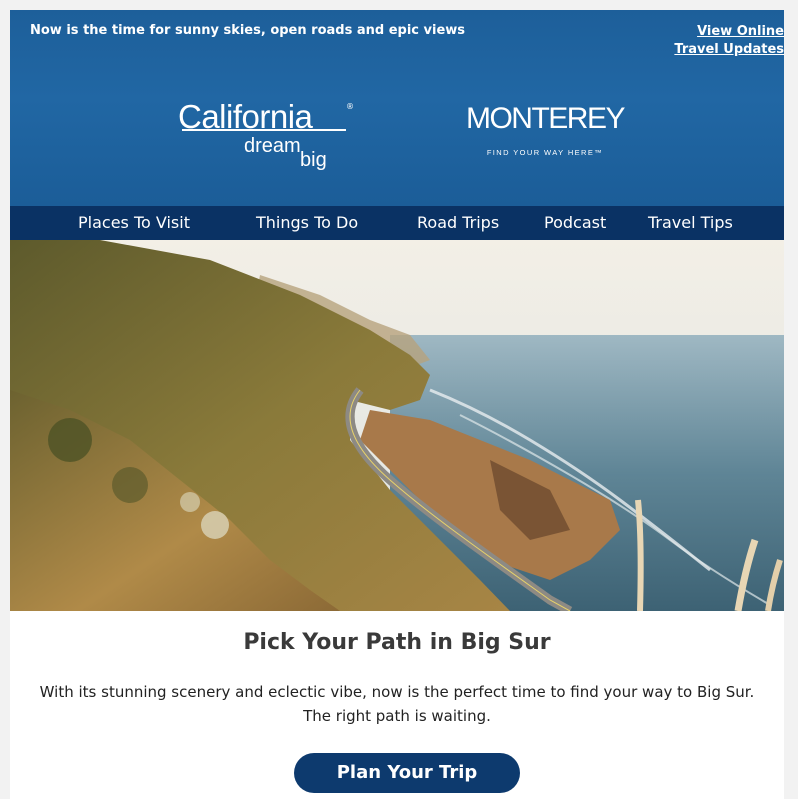  Describe the element at coordinates (545, 152) in the screenshot. I see `monterey-logo-tagline: FIND YOUR WAY HERE™` at that location.